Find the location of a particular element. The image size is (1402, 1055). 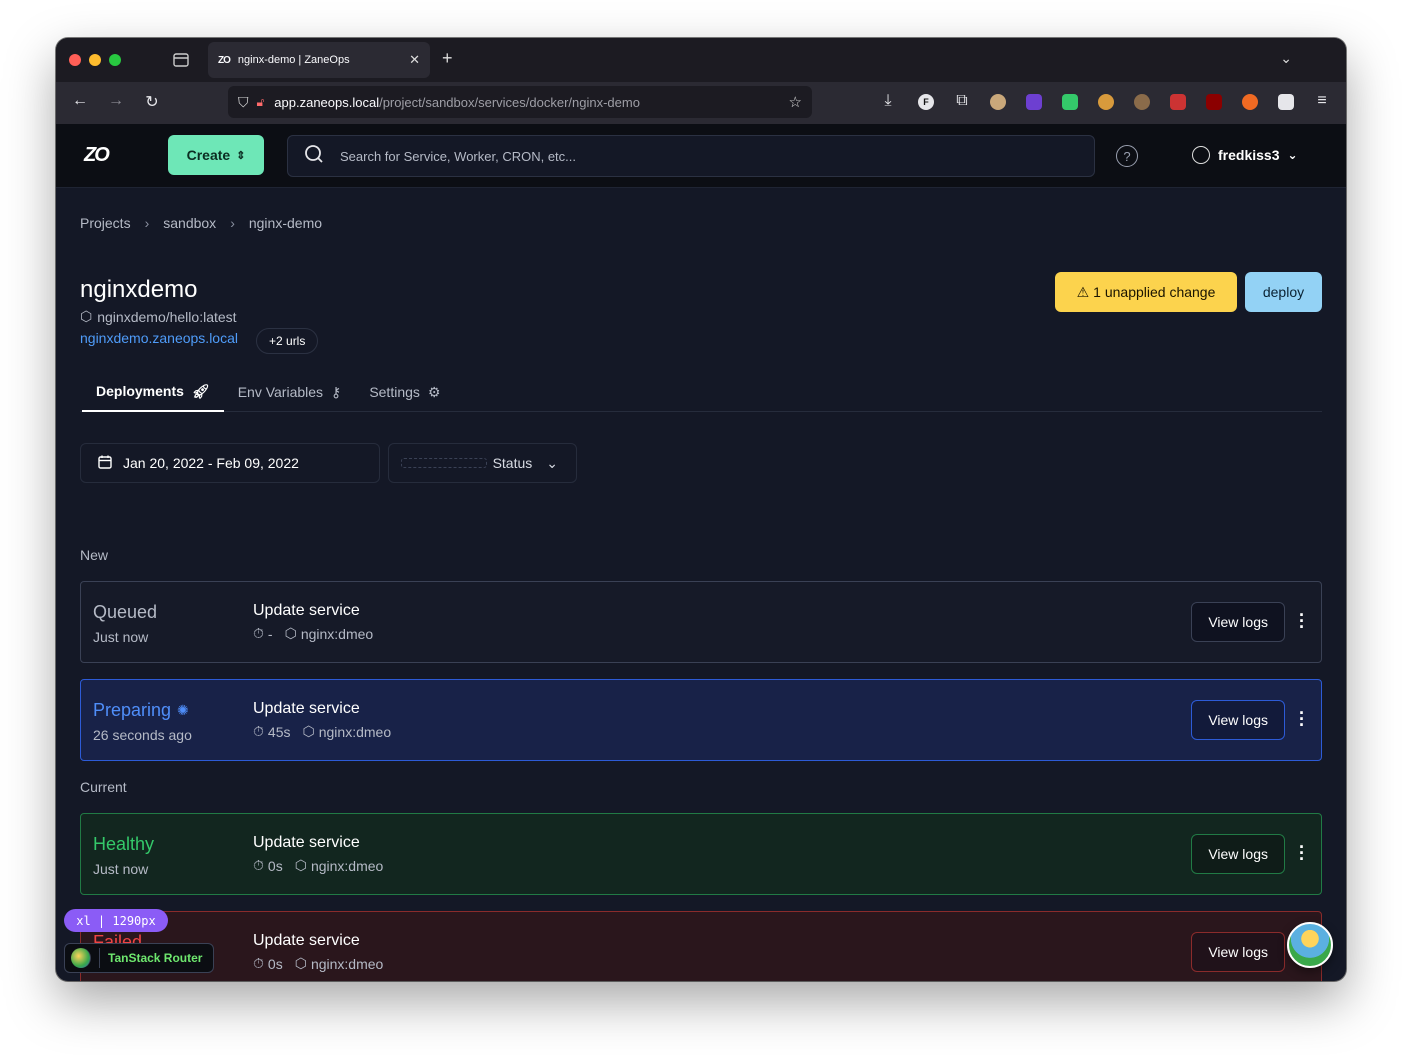

extension-orange-icon is located at coordinates (1250, 102).